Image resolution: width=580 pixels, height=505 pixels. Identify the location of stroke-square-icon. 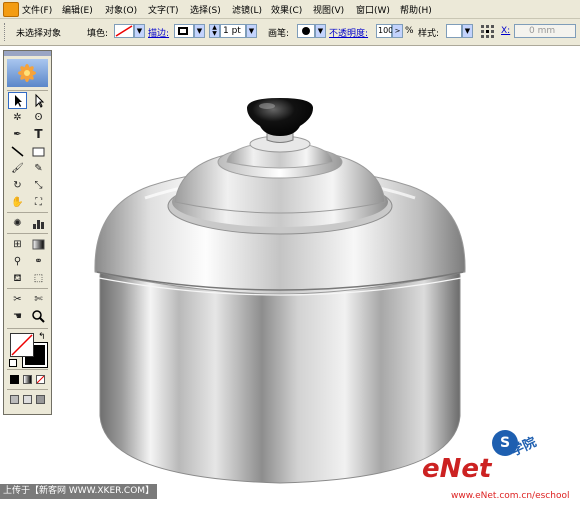
(183, 31).